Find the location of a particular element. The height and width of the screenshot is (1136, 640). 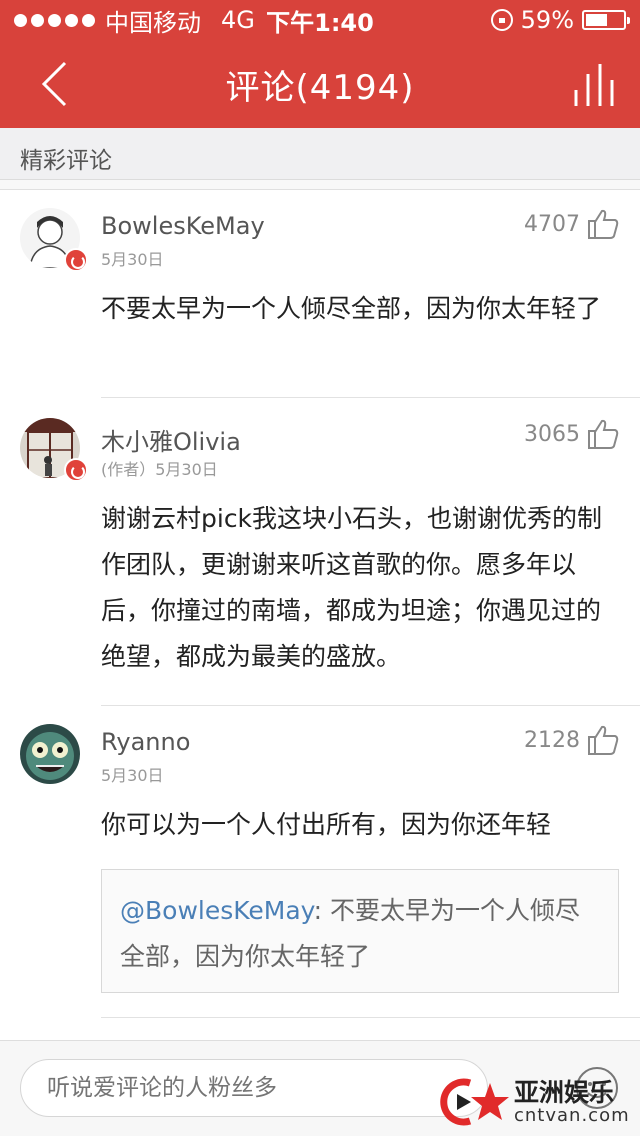

like-button: 4707 is located at coordinates (572, 224).